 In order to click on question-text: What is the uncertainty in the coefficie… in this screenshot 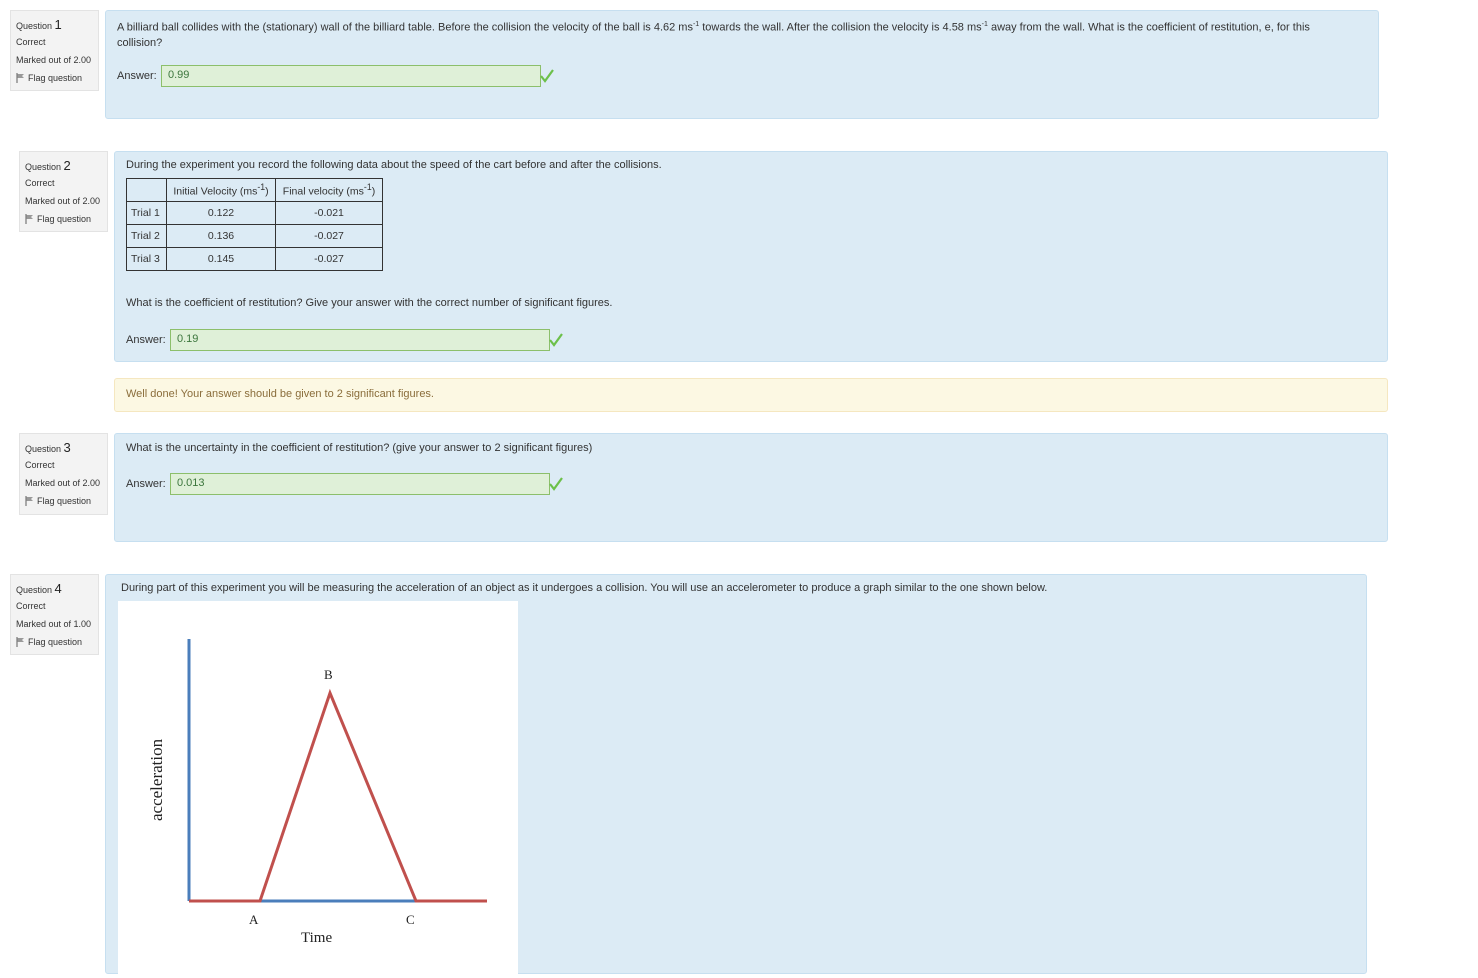, I will do `click(359, 448)`.